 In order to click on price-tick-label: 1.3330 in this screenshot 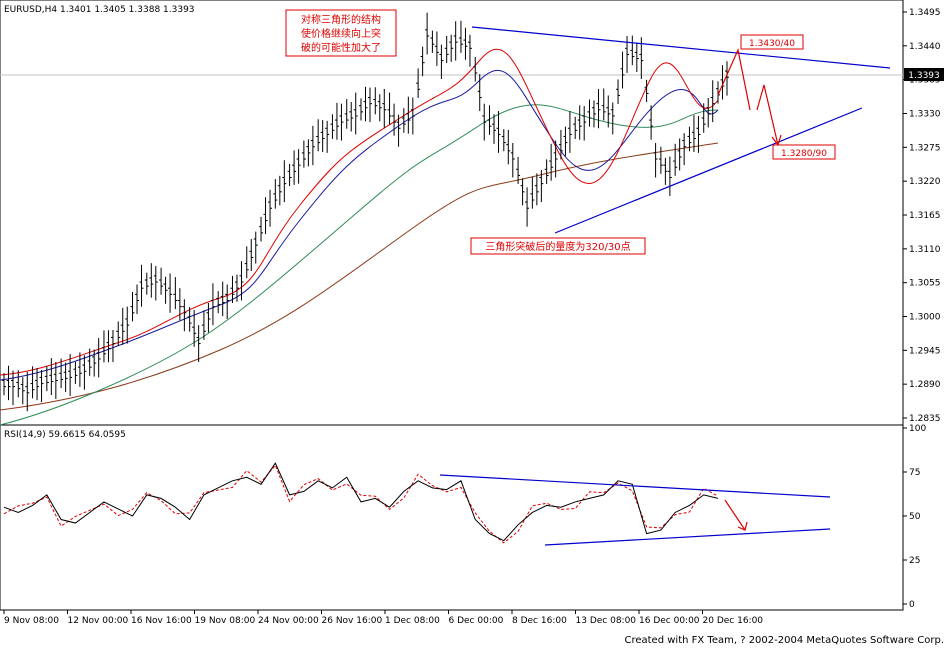, I will do `click(925, 115)`.